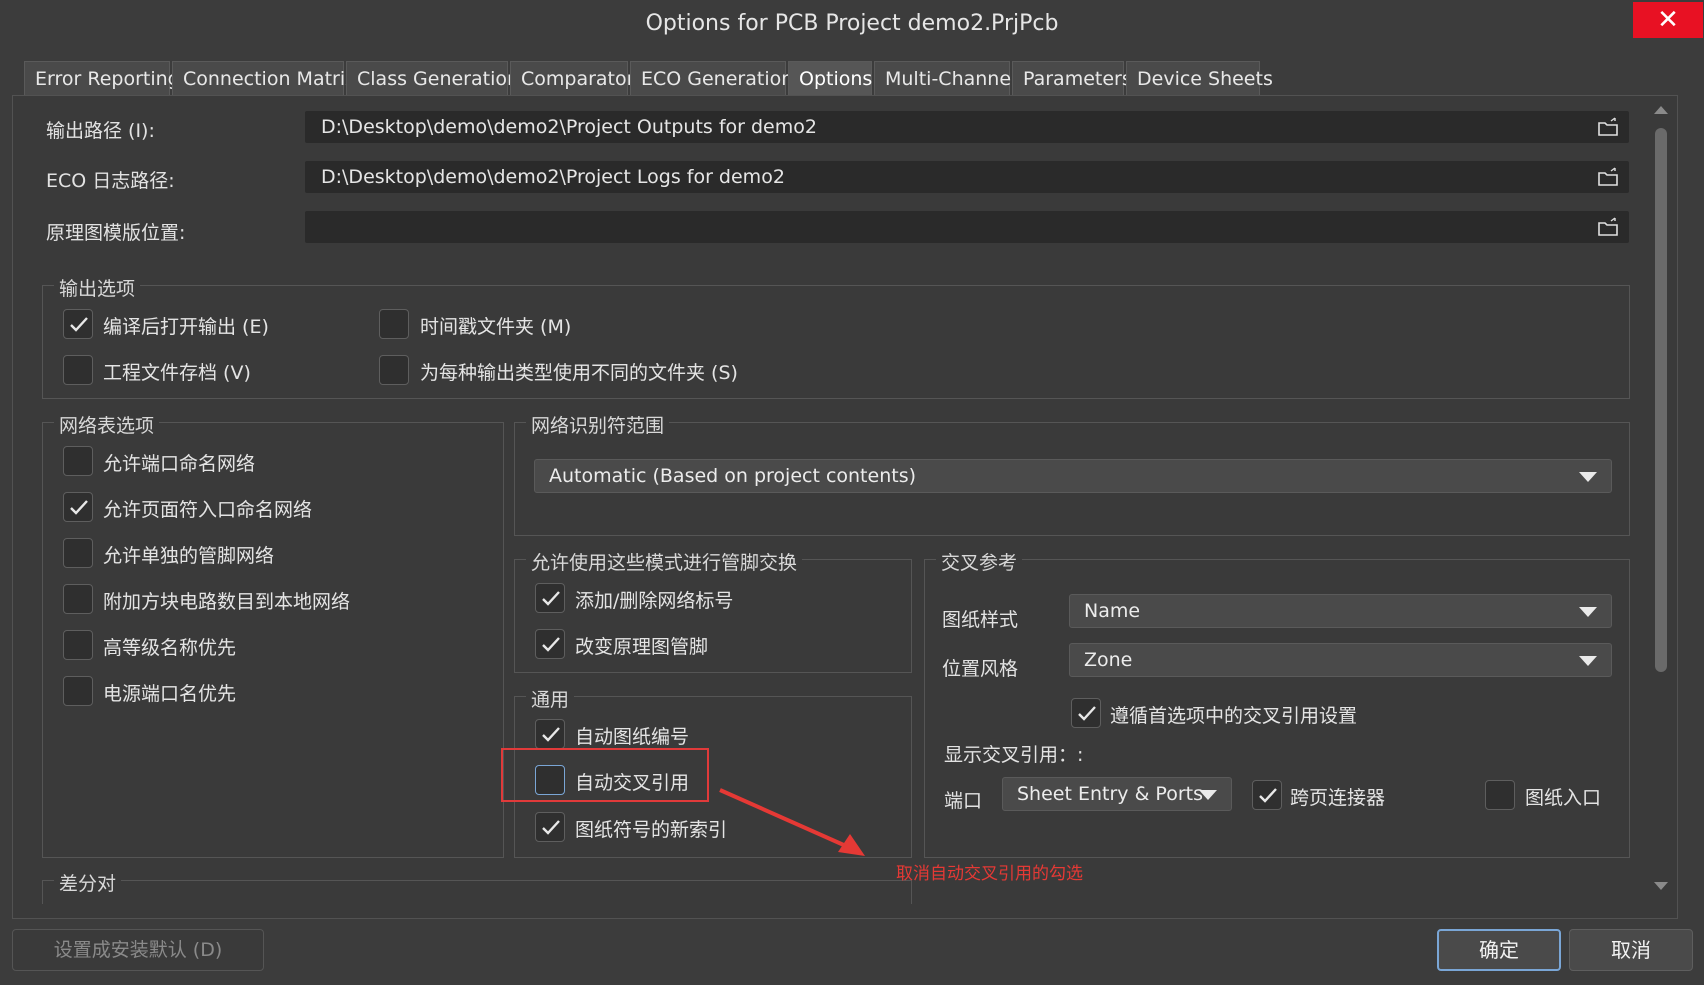 This screenshot has height=985, width=1704. I want to click on open-after-compile-checkbox, so click(78, 324).